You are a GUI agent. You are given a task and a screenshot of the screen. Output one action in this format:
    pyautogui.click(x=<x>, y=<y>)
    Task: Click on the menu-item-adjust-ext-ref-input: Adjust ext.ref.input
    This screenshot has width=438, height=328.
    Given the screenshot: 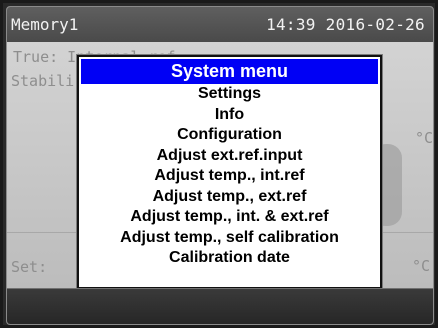 What is the action you would take?
    pyautogui.click(x=229, y=156)
    